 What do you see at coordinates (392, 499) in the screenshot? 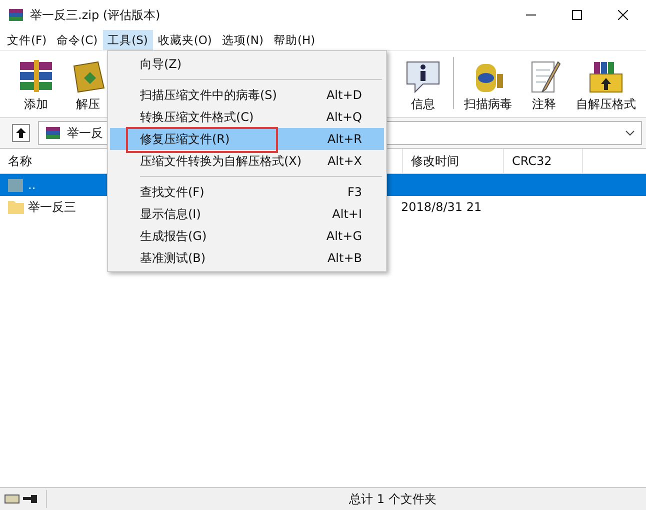
I see `status-text: 总计 1 个文件夹` at bounding box center [392, 499].